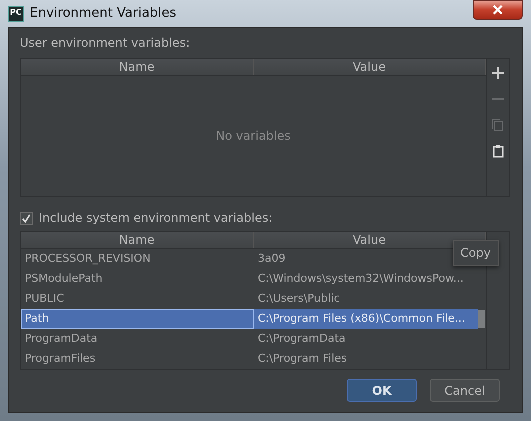 The image size is (531, 421). Describe the element at coordinates (137, 279) in the screenshot. I see `table-cell: PSModulePath` at that location.